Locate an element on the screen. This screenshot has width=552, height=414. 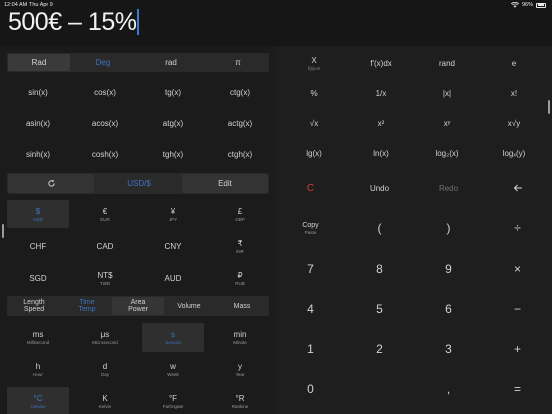
category-volume-tab: Volume is located at coordinates (189, 306).